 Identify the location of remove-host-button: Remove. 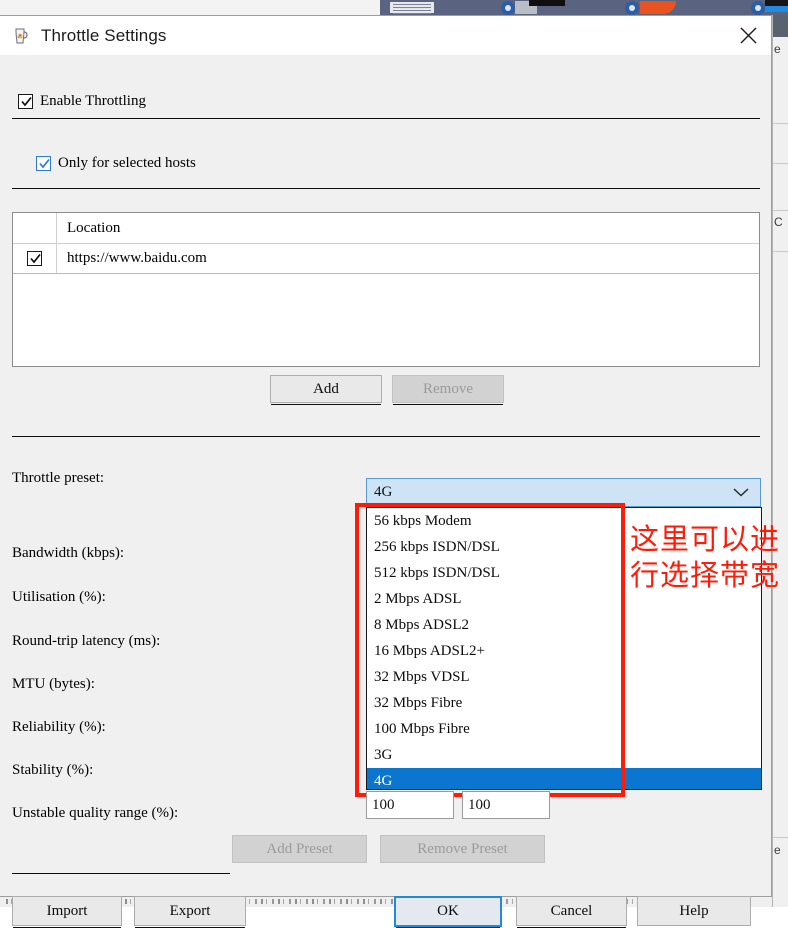
(448, 390).